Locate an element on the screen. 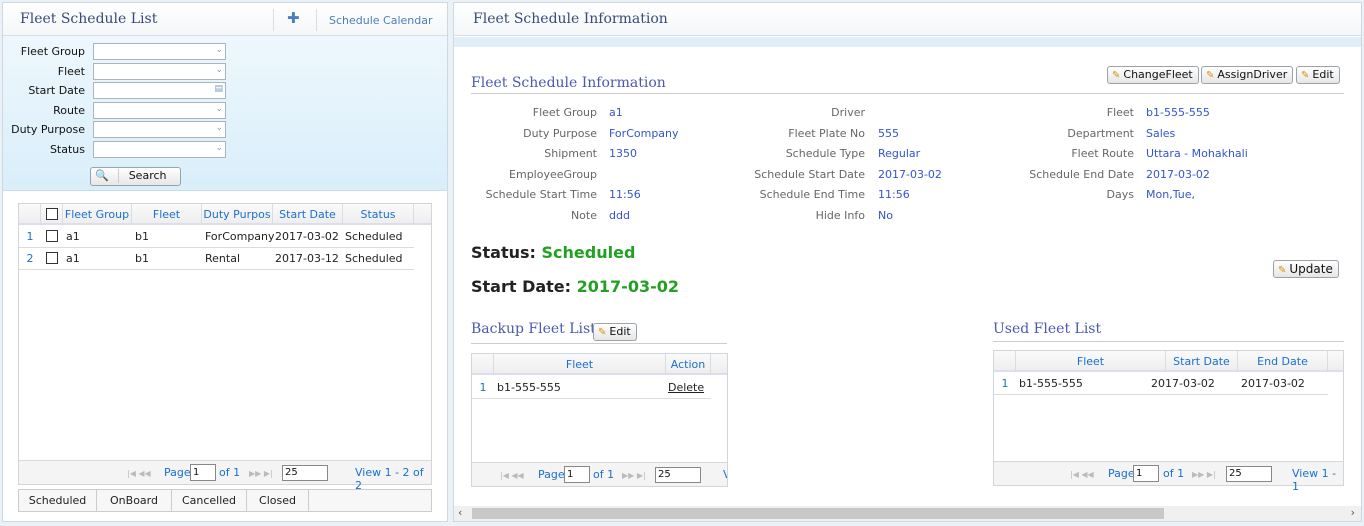 This screenshot has height=526, width=1364. tab-cancelled: Cancelled is located at coordinates (209, 501).